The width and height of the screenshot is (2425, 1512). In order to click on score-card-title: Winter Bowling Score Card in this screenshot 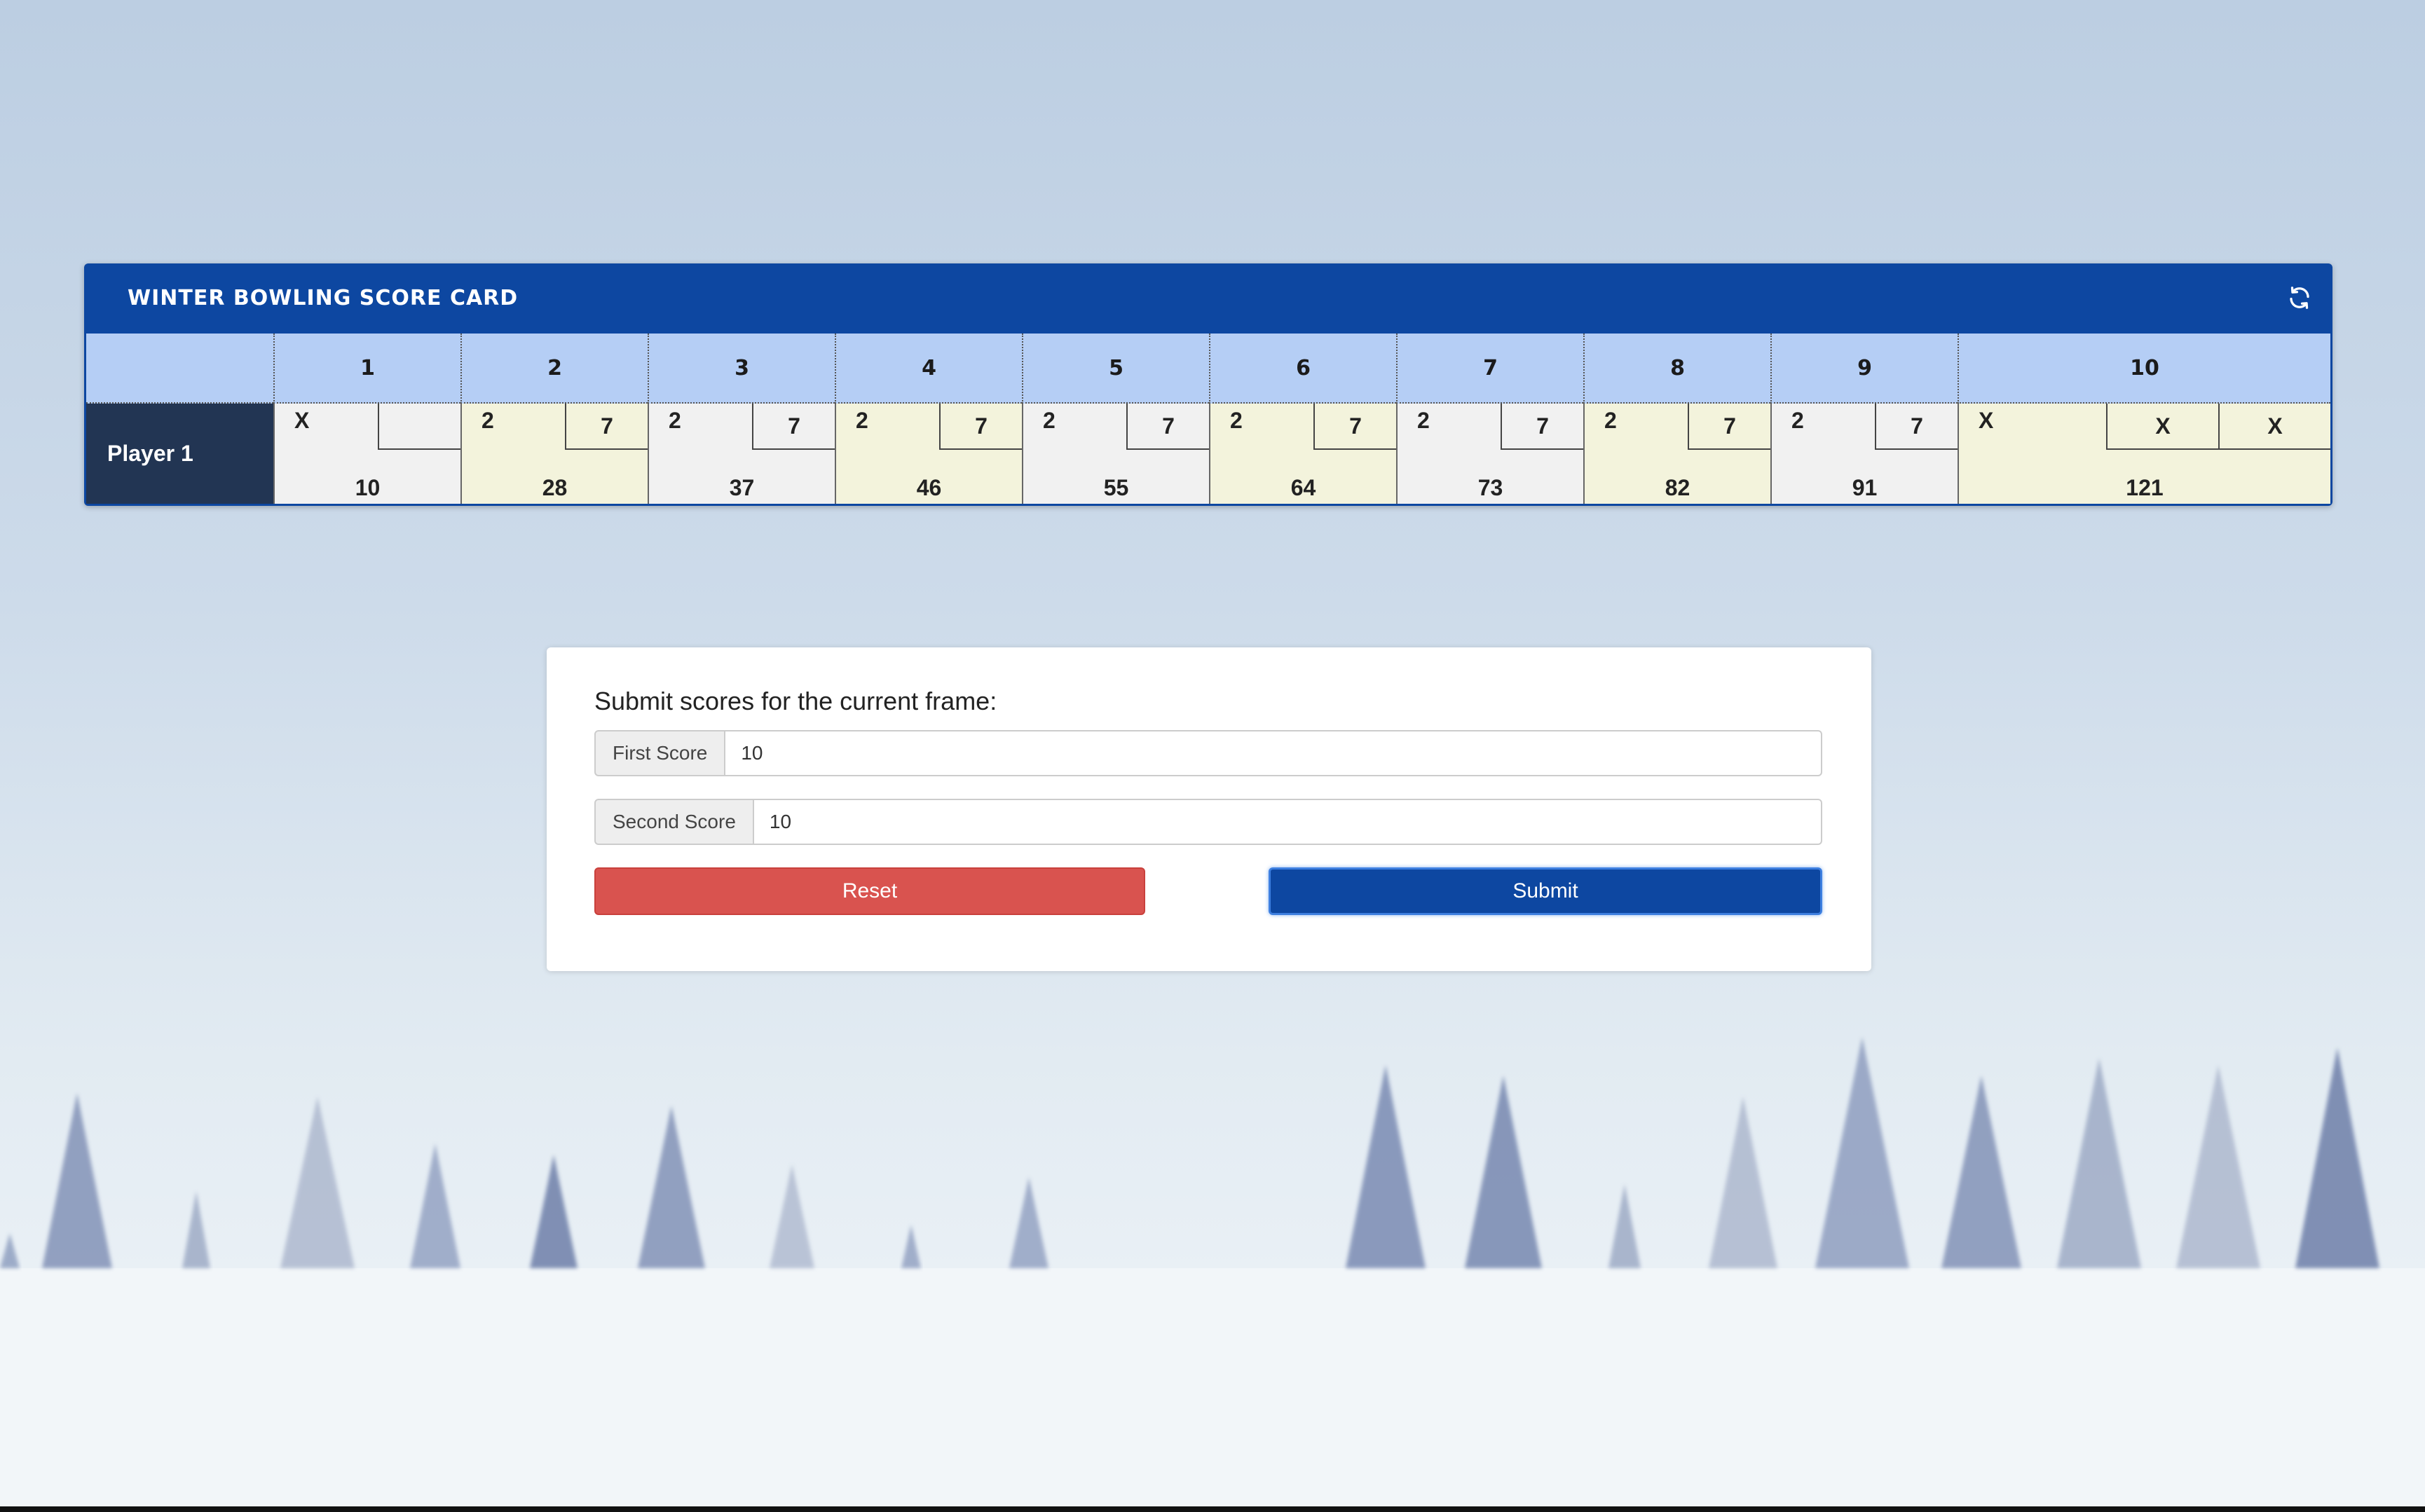, I will do `click(323, 298)`.